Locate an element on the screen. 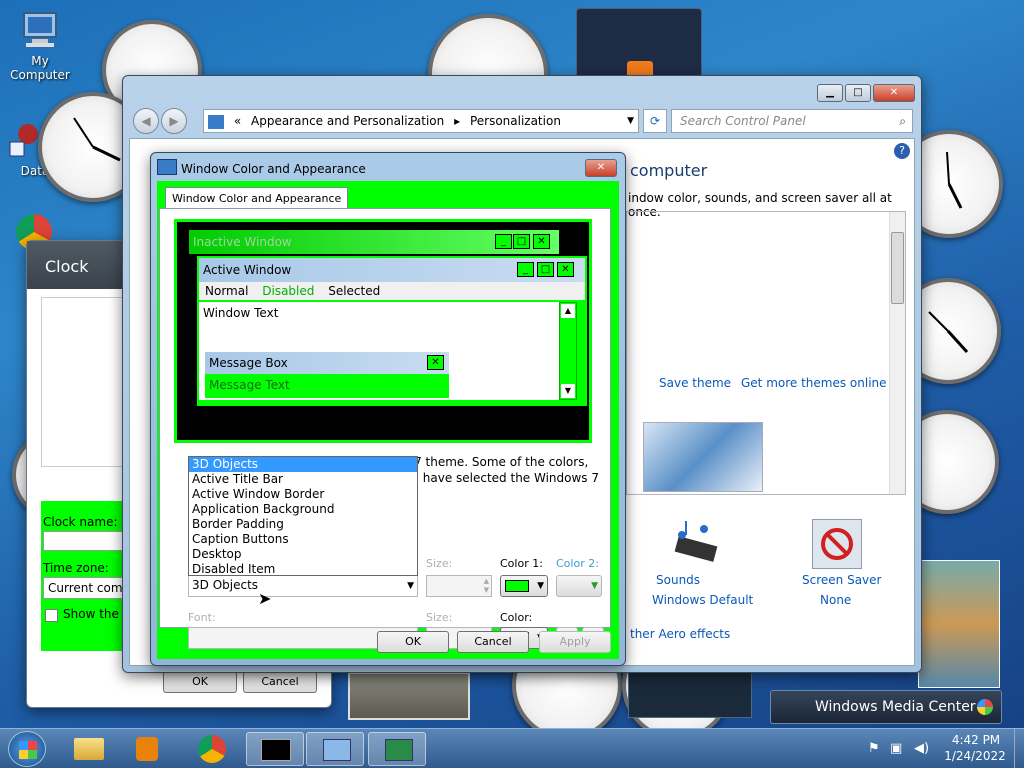  get-more-themes-link: Get more themes online is located at coordinates (814, 383).